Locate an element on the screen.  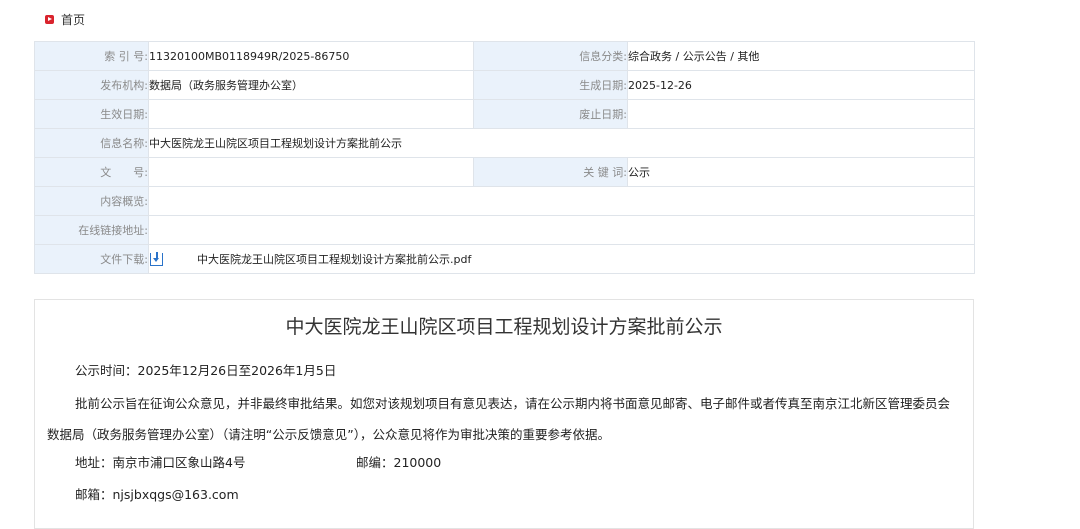
article-title: 中大医院龙王山院区项目工程规划设计方案批前公示 is located at coordinates (504, 327).